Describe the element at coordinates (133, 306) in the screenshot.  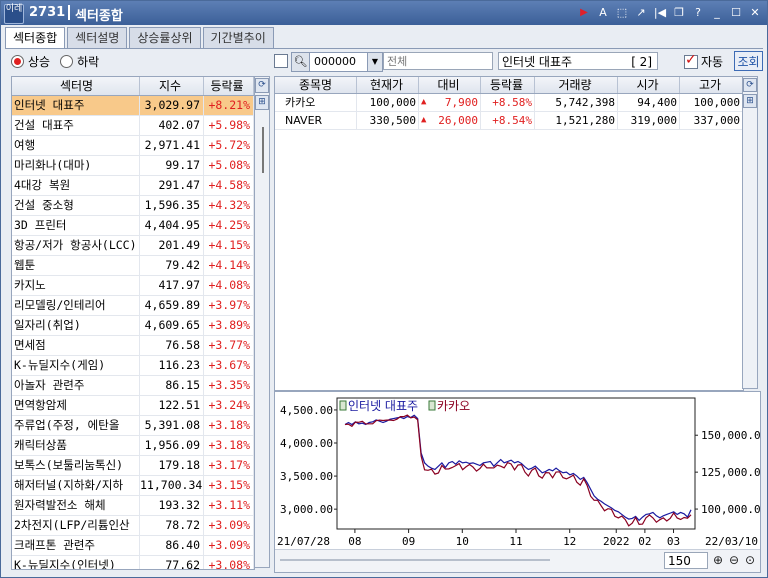
I see `table-row: 리모델링/인테리어 4,659.89 +3.97%` at that location.